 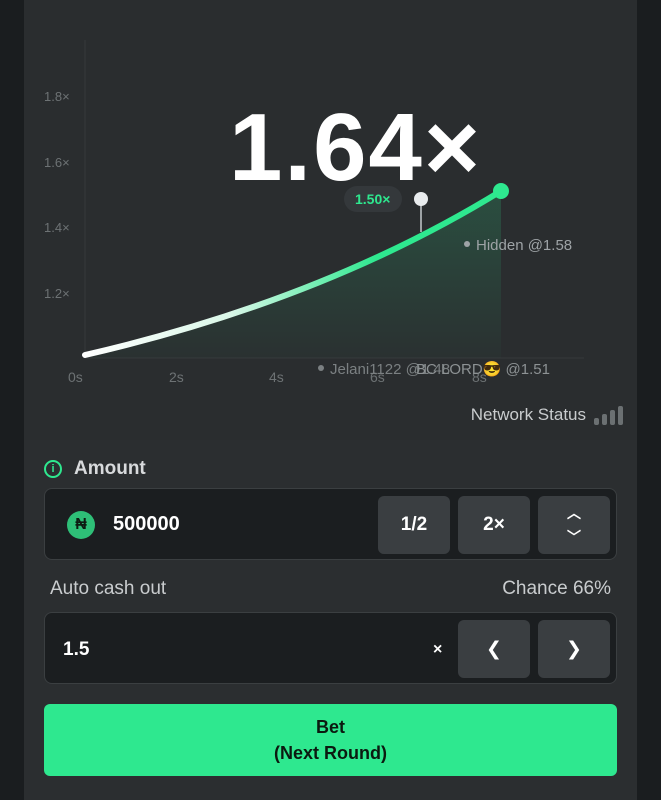 What do you see at coordinates (438, 649) in the screenshot?
I see `auto-cashout-unit: ×` at bounding box center [438, 649].